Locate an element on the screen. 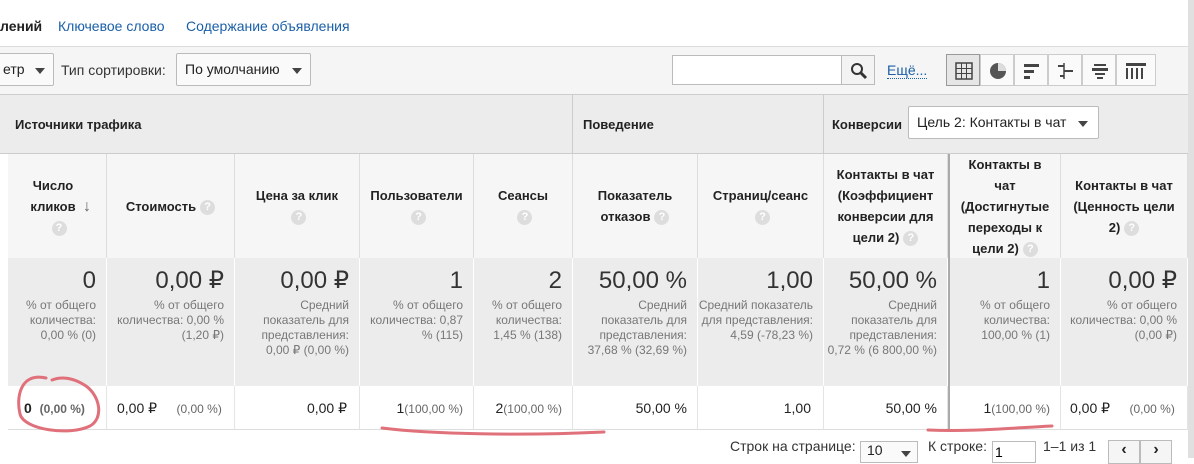  comparison-icon is located at coordinates (1065, 71).